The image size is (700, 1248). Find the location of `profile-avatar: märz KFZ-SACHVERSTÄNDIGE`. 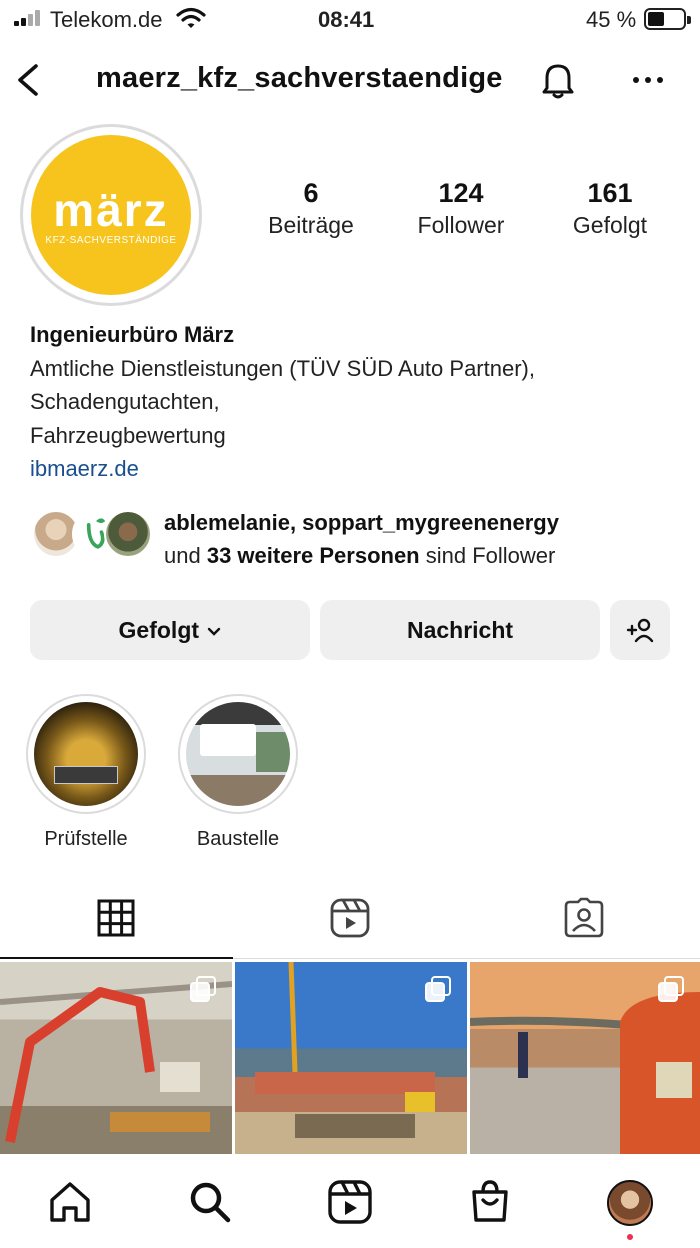

profile-avatar: märz KFZ-SACHVERSTÄNDIGE is located at coordinates (111, 215).